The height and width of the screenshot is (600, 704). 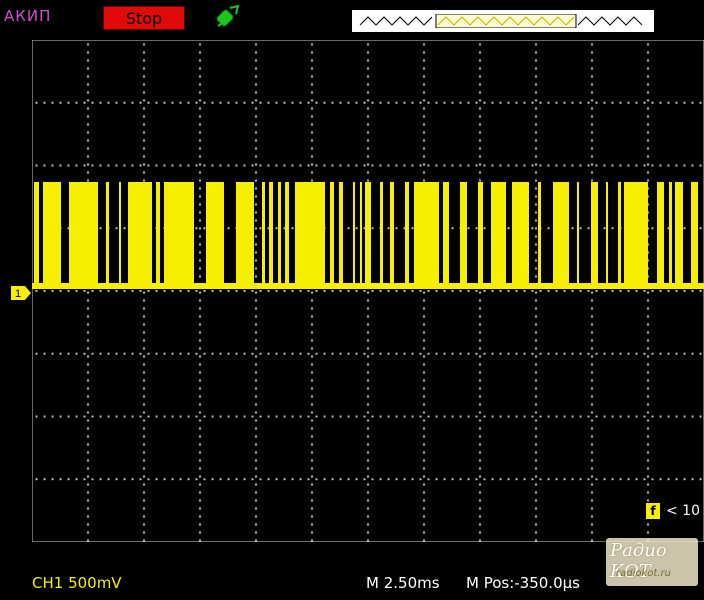 I want to click on ch1-scale: CH1 500mV, so click(x=77, y=583).